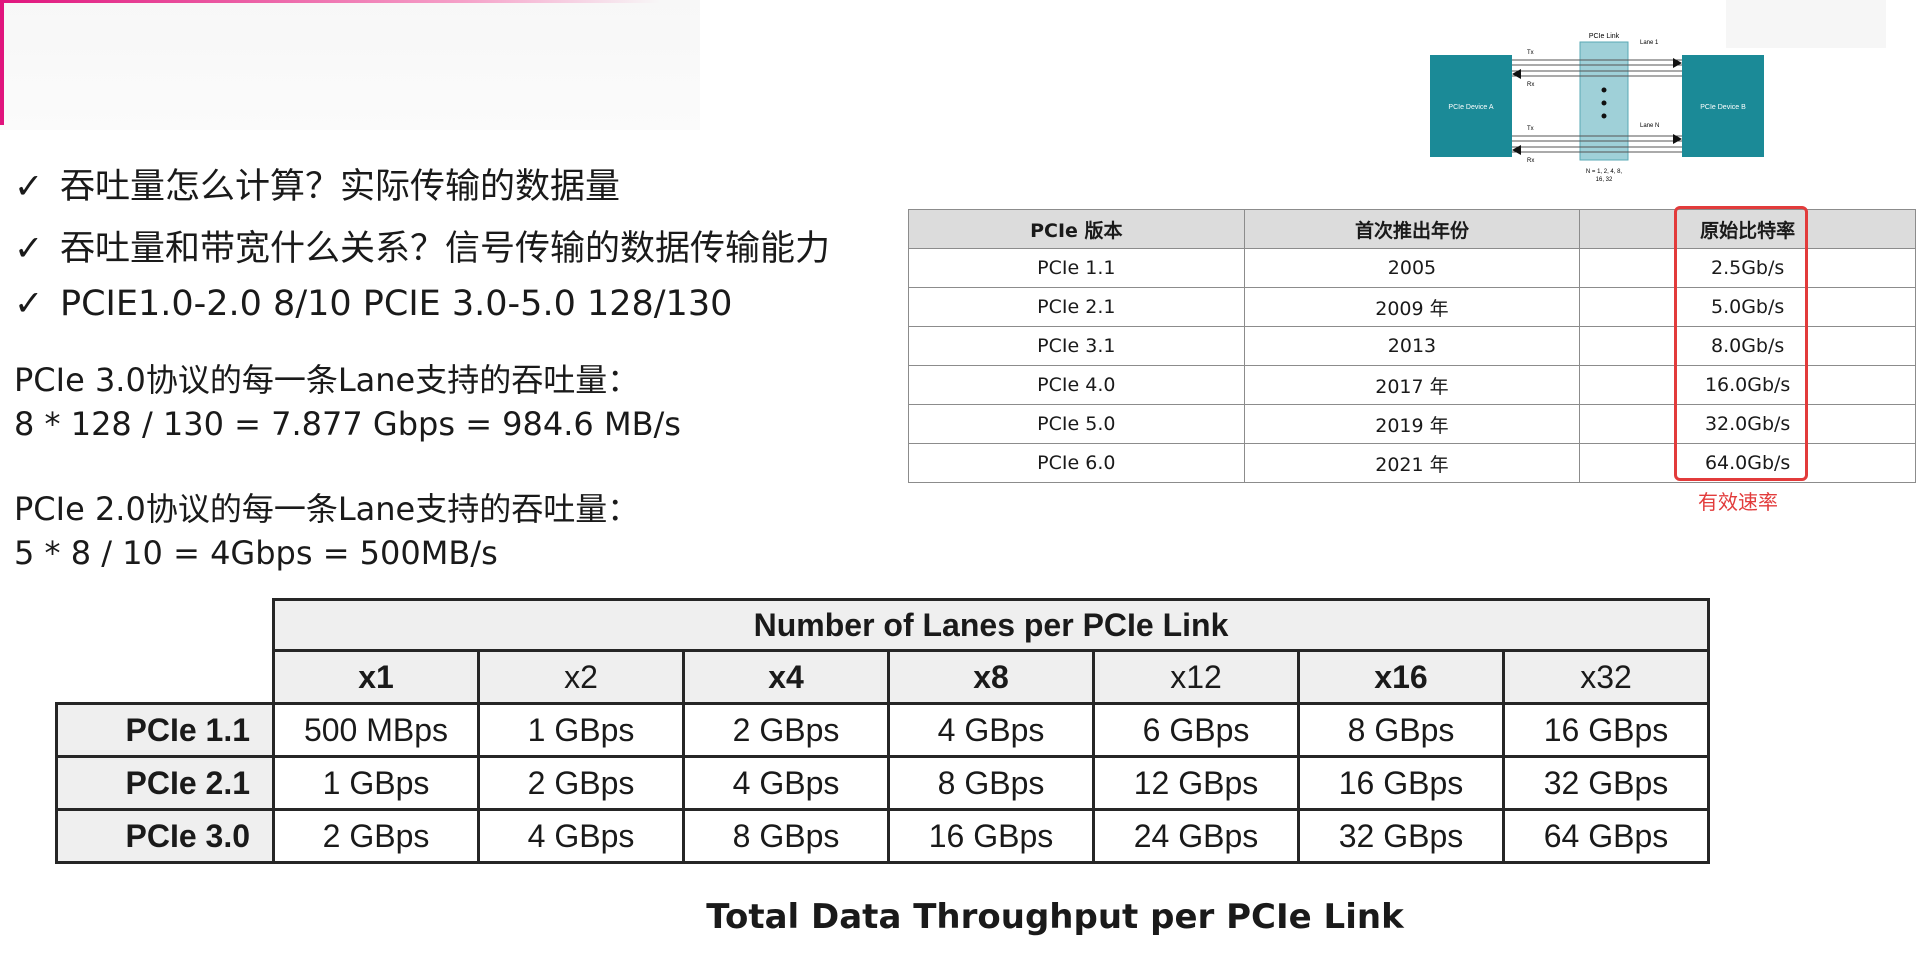 The height and width of the screenshot is (971, 1916). What do you see at coordinates (1723, 107) in the screenshot?
I see `device-b-label: PCIe Device B` at bounding box center [1723, 107].